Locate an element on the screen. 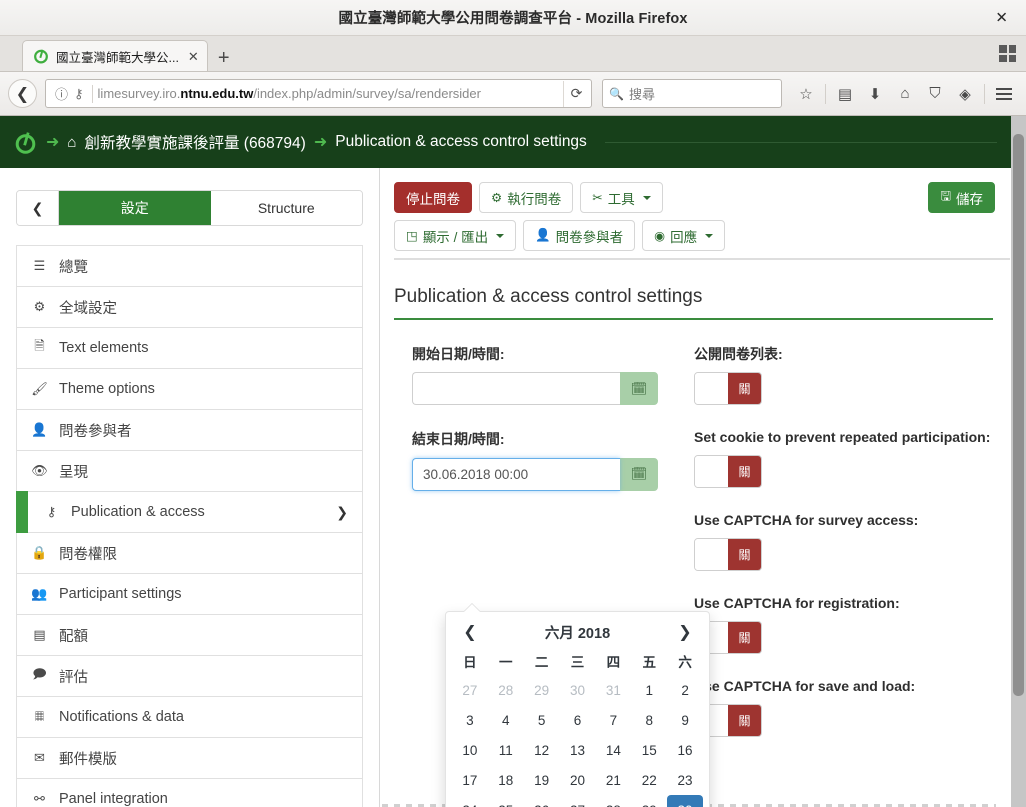 This screenshot has height=807, width=1026. sidebar-item-participants: 👤 問卷參與者 is located at coordinates (189, 430).